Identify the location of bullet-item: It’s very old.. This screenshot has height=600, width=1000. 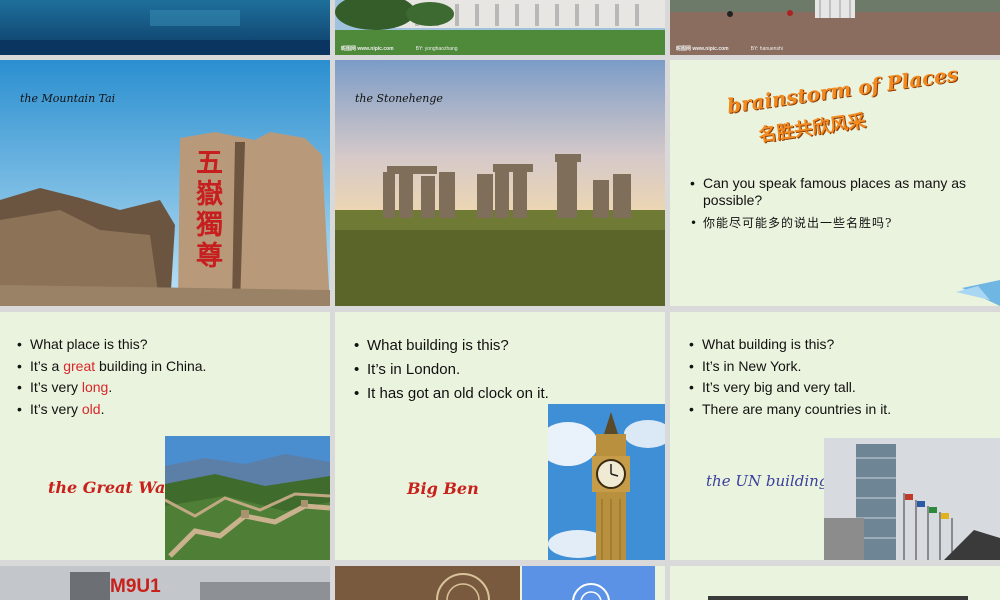
(111, 410).